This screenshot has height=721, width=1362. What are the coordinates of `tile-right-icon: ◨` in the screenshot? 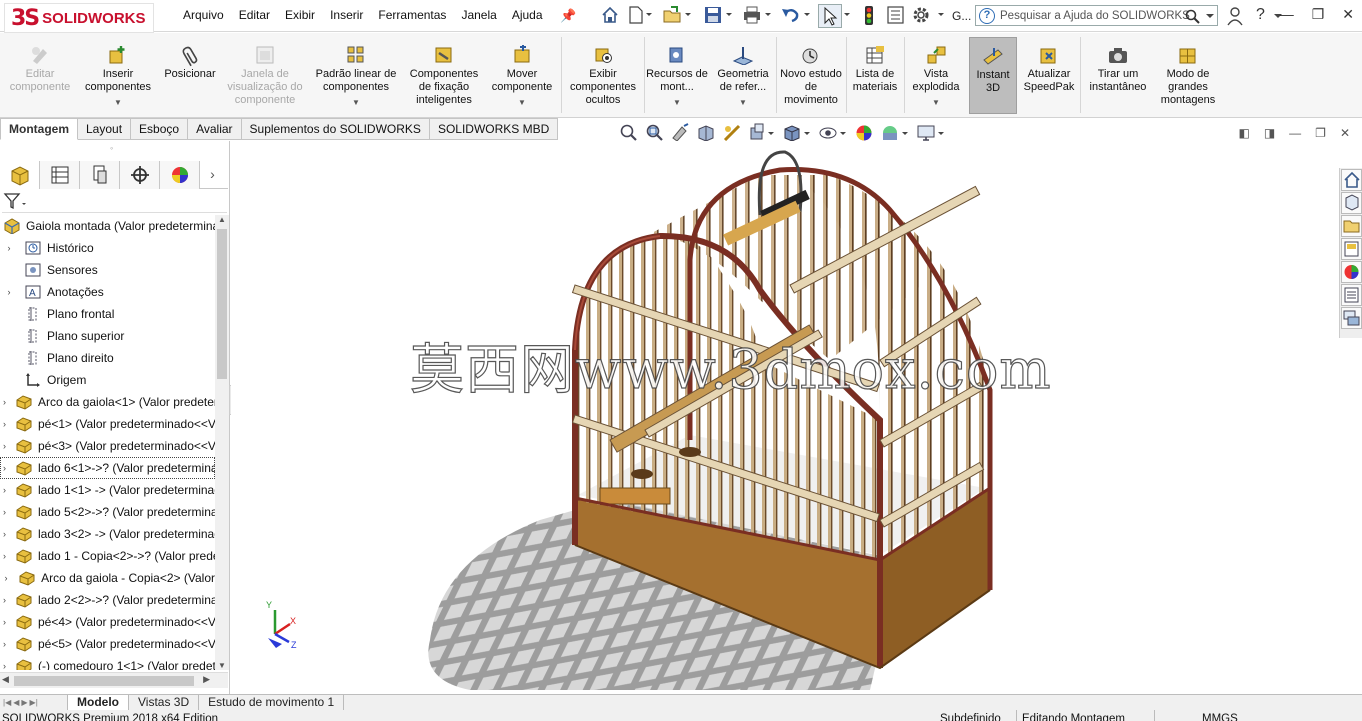 It's located at (1269, 133).